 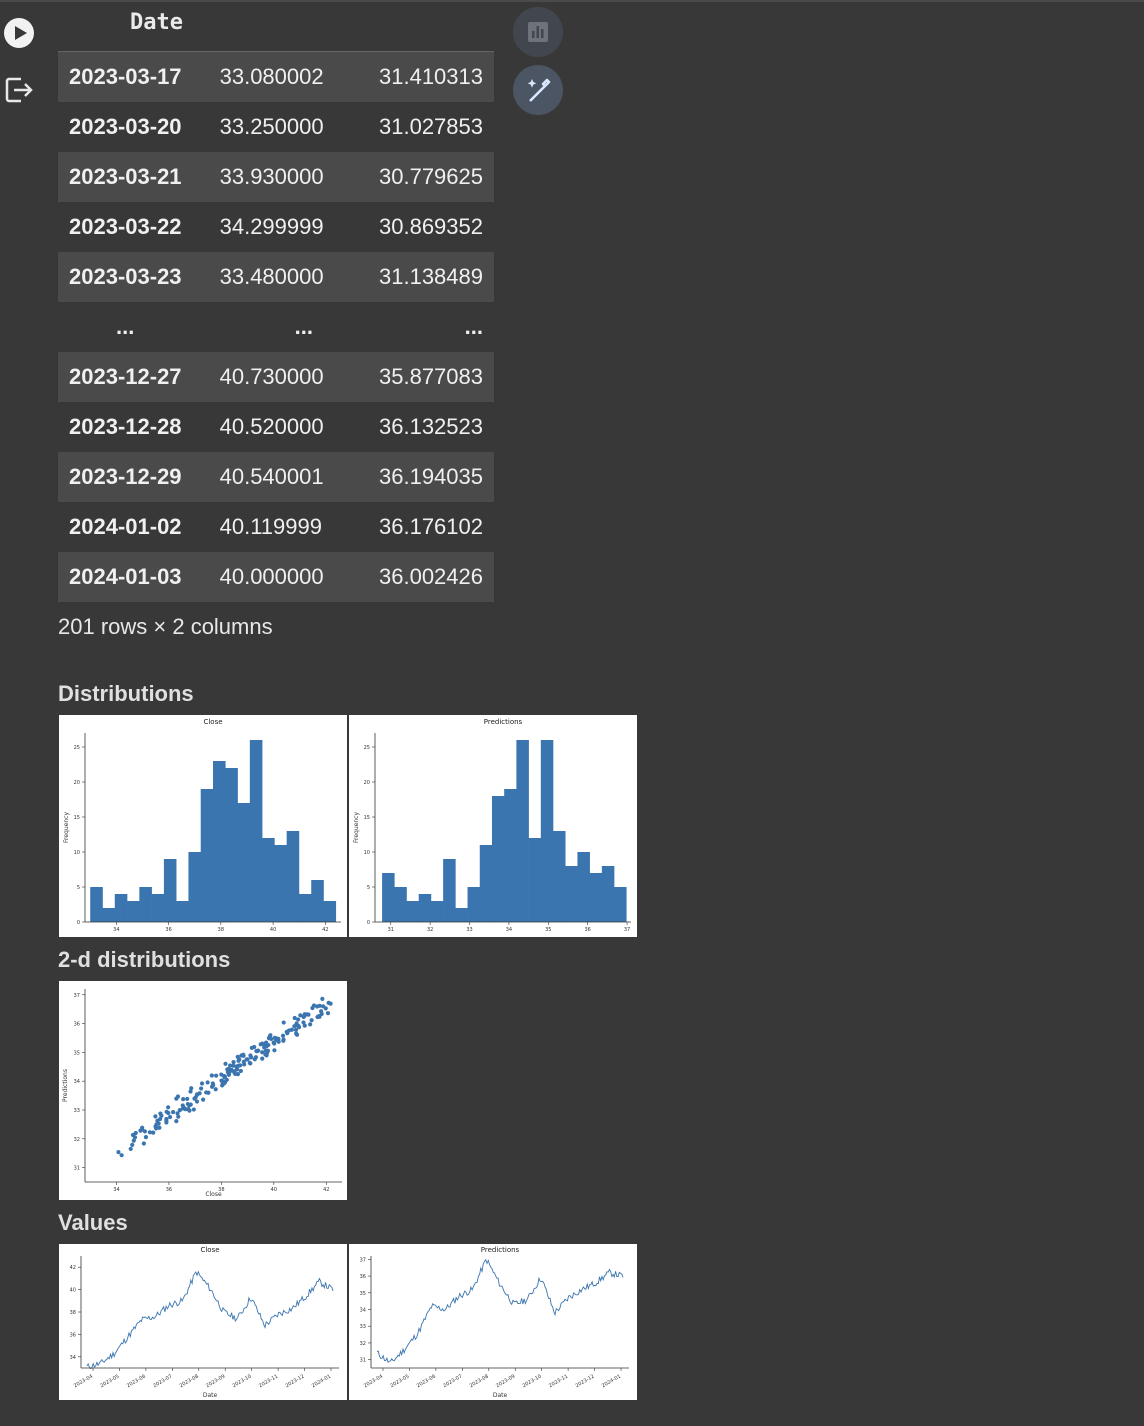 I want to click on y-tick-label: 37, so click(x=77, y=996).